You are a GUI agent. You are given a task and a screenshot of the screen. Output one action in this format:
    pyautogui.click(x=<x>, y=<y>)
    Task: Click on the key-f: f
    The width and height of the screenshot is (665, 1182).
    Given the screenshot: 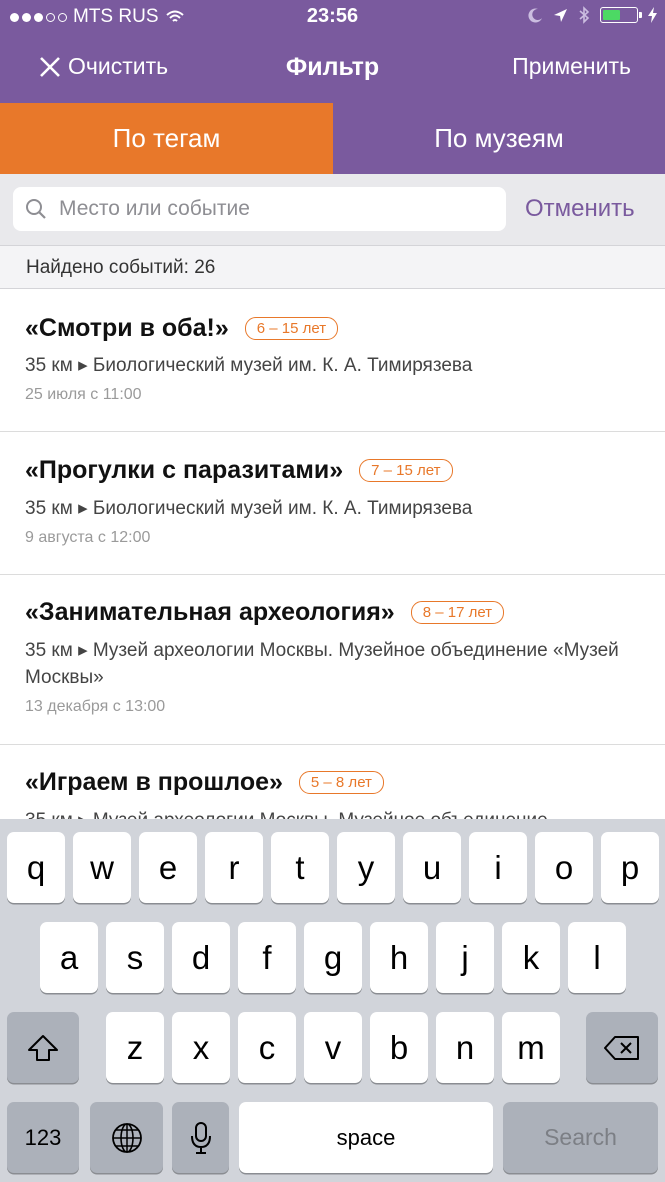 What is the action you would take?
    pyautogui.click(x=267, y=957)
    